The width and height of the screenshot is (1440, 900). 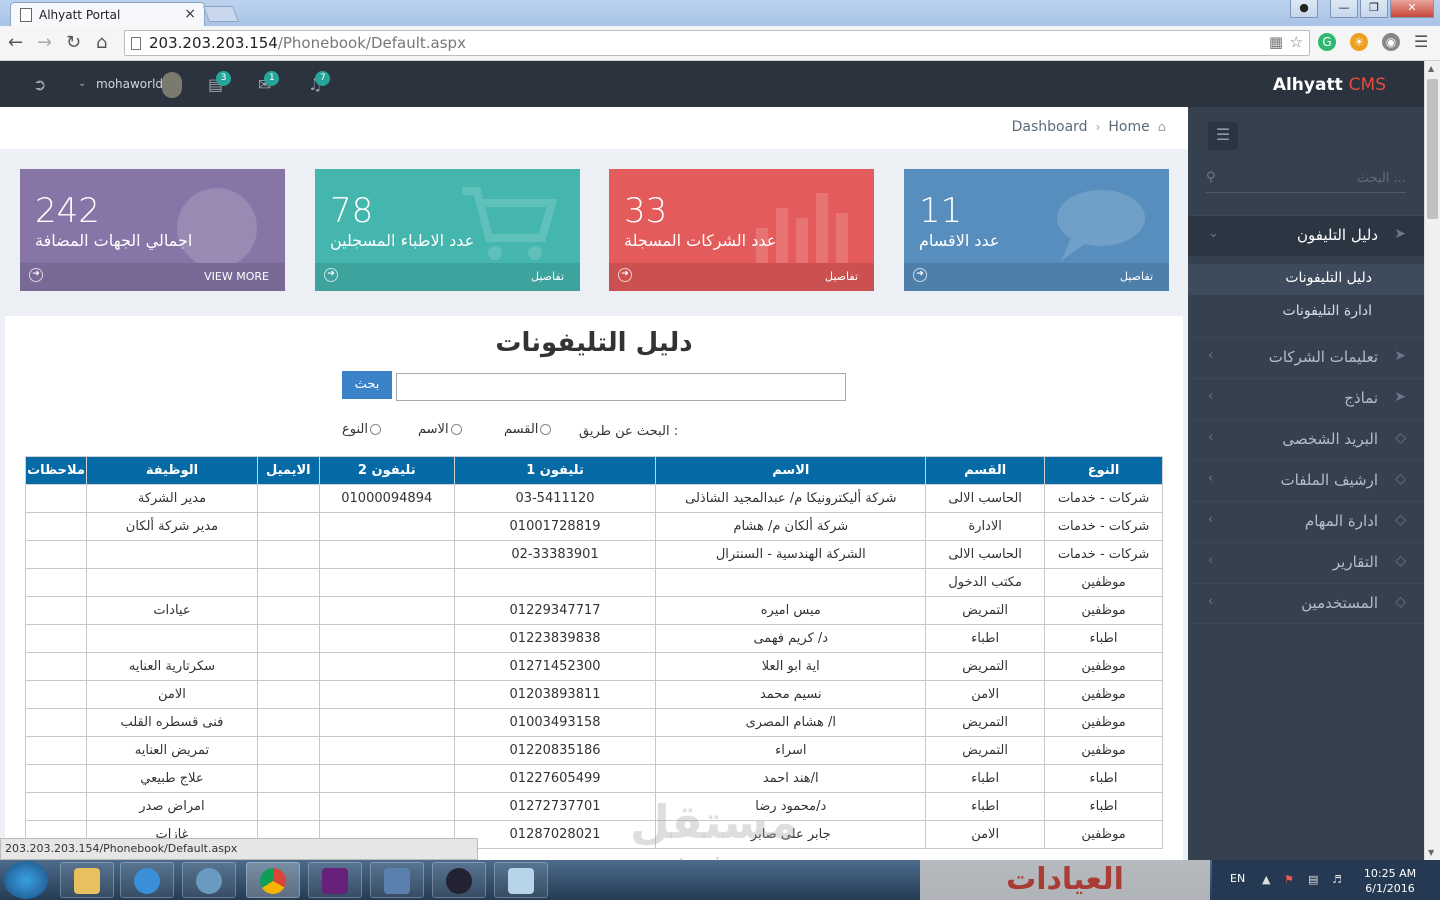 I want to click on extension-icon: ☀, so click(x=1359, y=42).